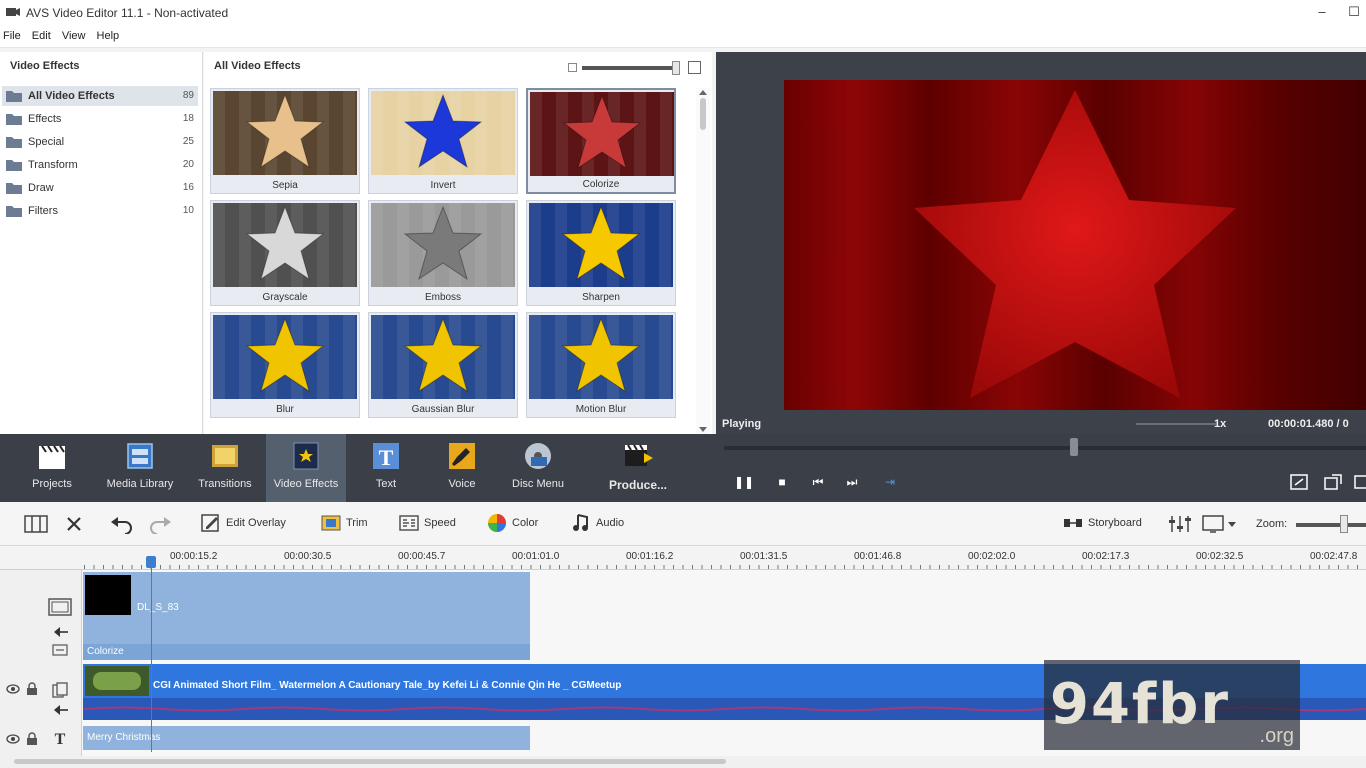 This screenshot has height=768, width=1366. What do you see at coordinates (386, 468) in the screenshot?
I see `text-button: T Text` at bounding box center [386, 468].